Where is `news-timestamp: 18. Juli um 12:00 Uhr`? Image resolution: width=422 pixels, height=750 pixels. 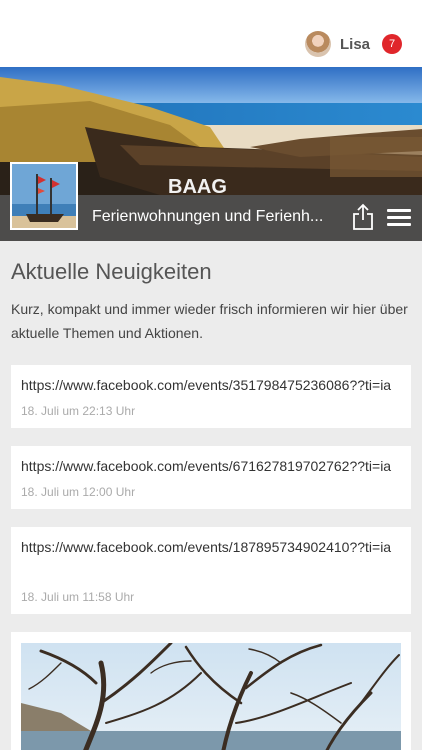 news-timestamp: 18. Juli um 12:00 Uhr is located at coordinates (78, 492).